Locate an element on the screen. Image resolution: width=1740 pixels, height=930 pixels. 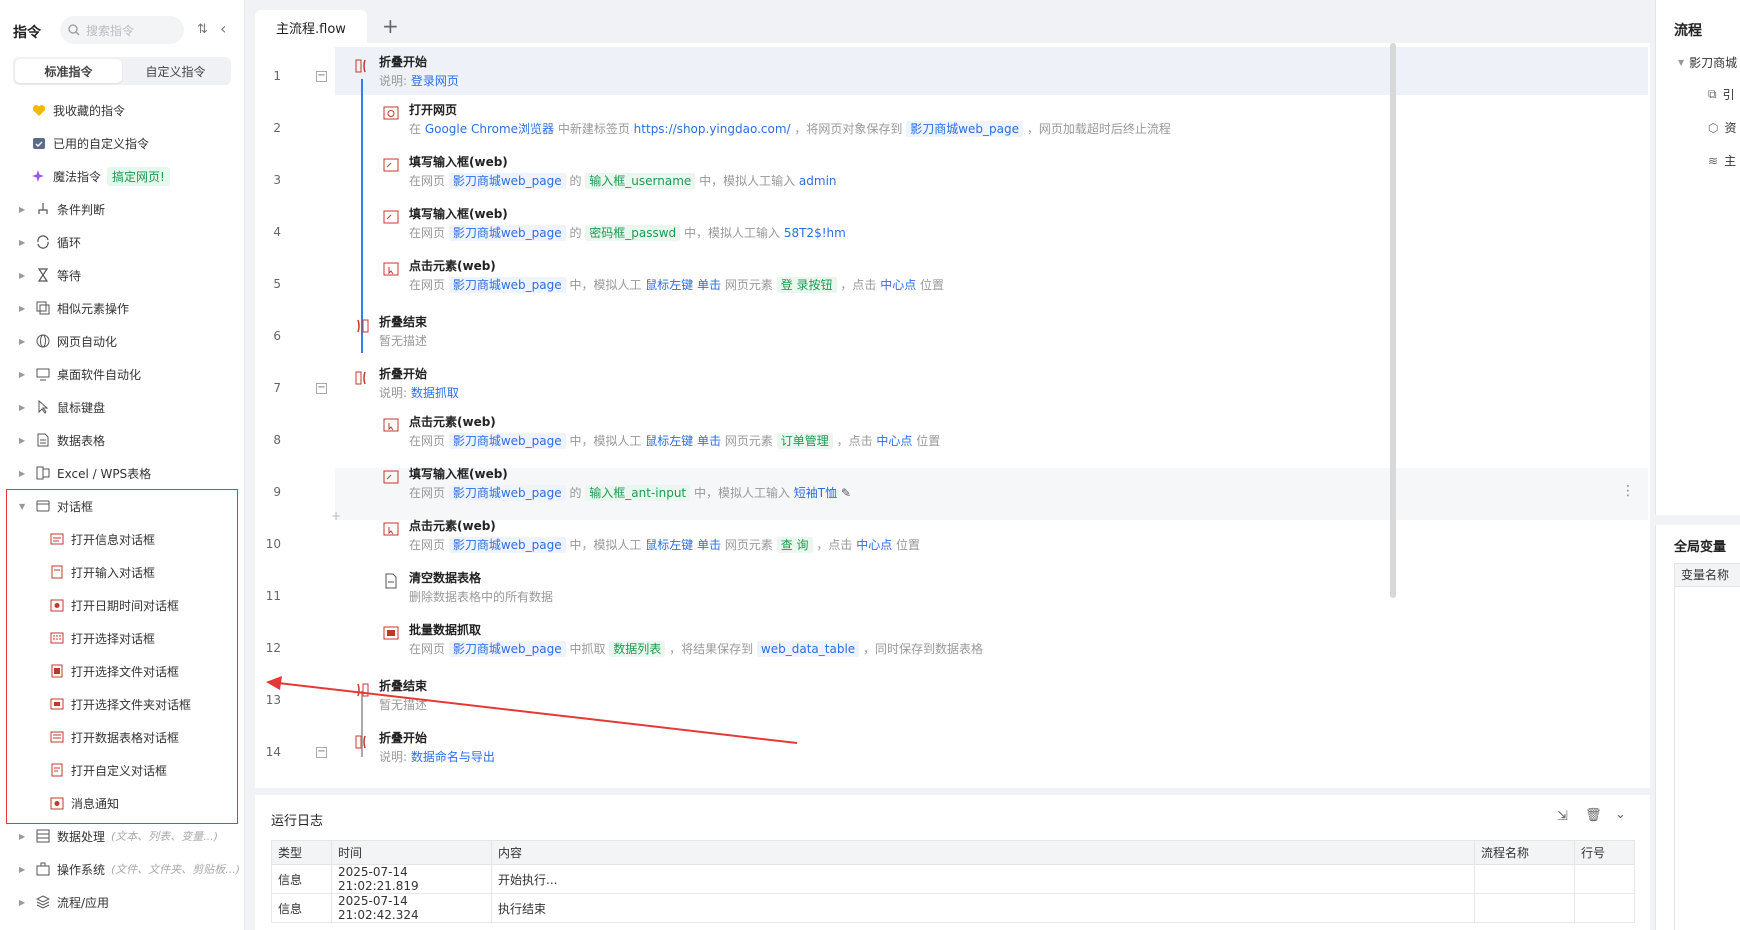
tab-main-flow: 主流程.flow is located at coordinates (311, 27).